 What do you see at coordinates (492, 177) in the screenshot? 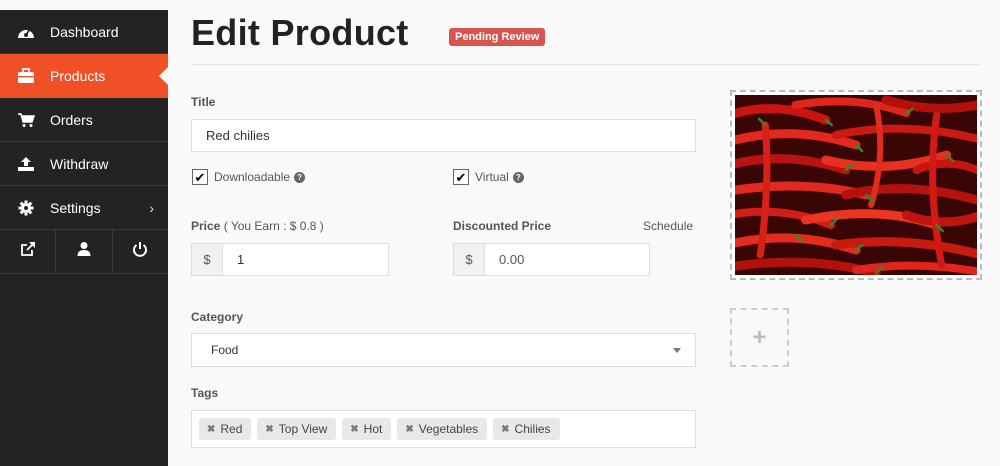
I see `virtual-label: Virtual` at bounding box center [492, 177].